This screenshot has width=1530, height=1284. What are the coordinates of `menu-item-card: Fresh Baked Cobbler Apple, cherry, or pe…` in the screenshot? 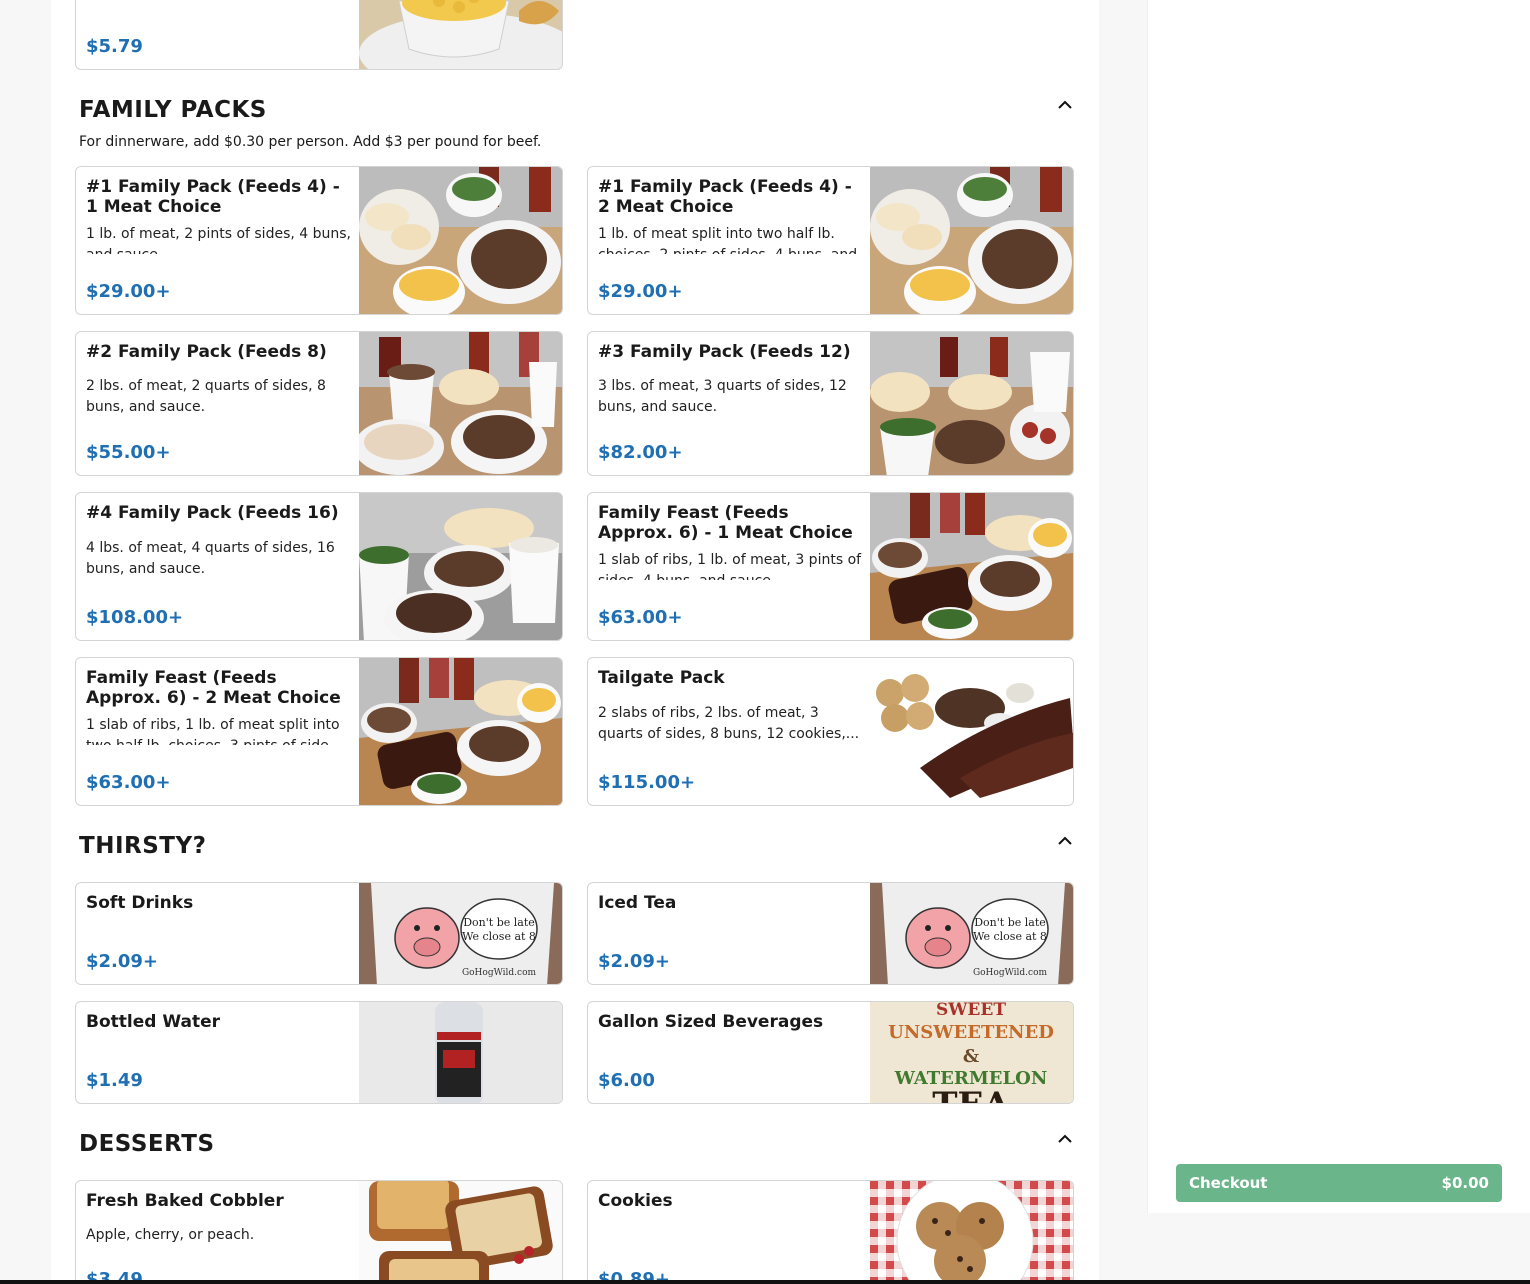 It's located at (319, 1232).